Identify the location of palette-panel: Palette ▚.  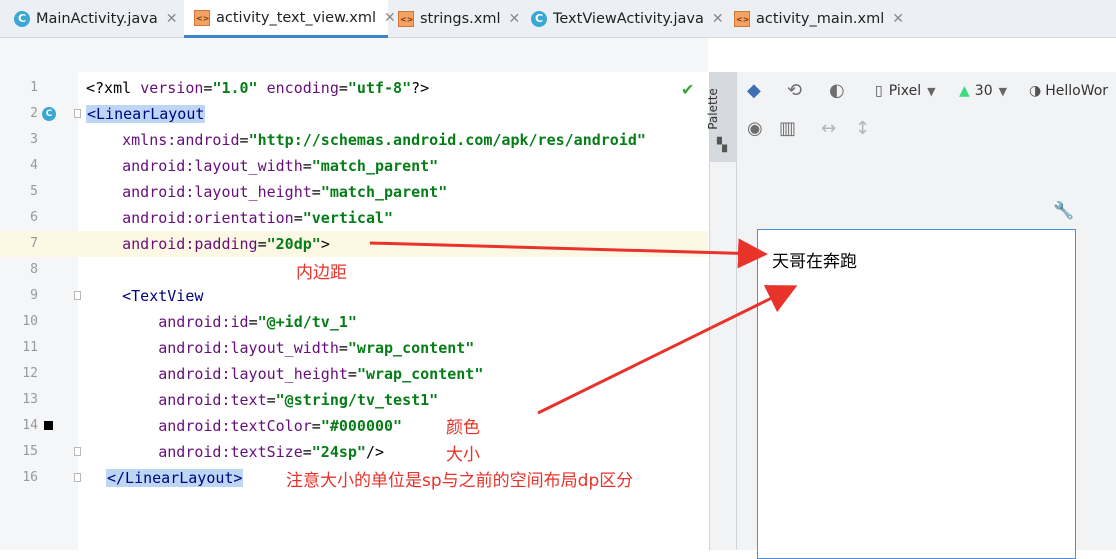
(721, 311).